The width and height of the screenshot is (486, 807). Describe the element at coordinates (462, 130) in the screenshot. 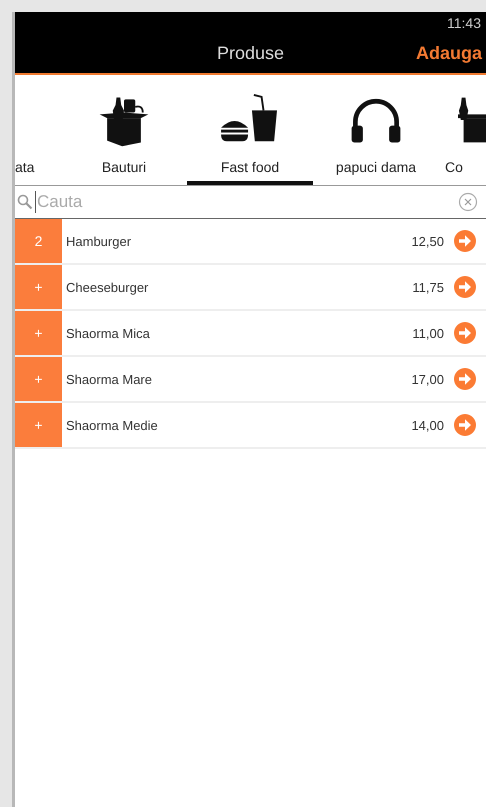

I see `category-tab: Co` at that location.